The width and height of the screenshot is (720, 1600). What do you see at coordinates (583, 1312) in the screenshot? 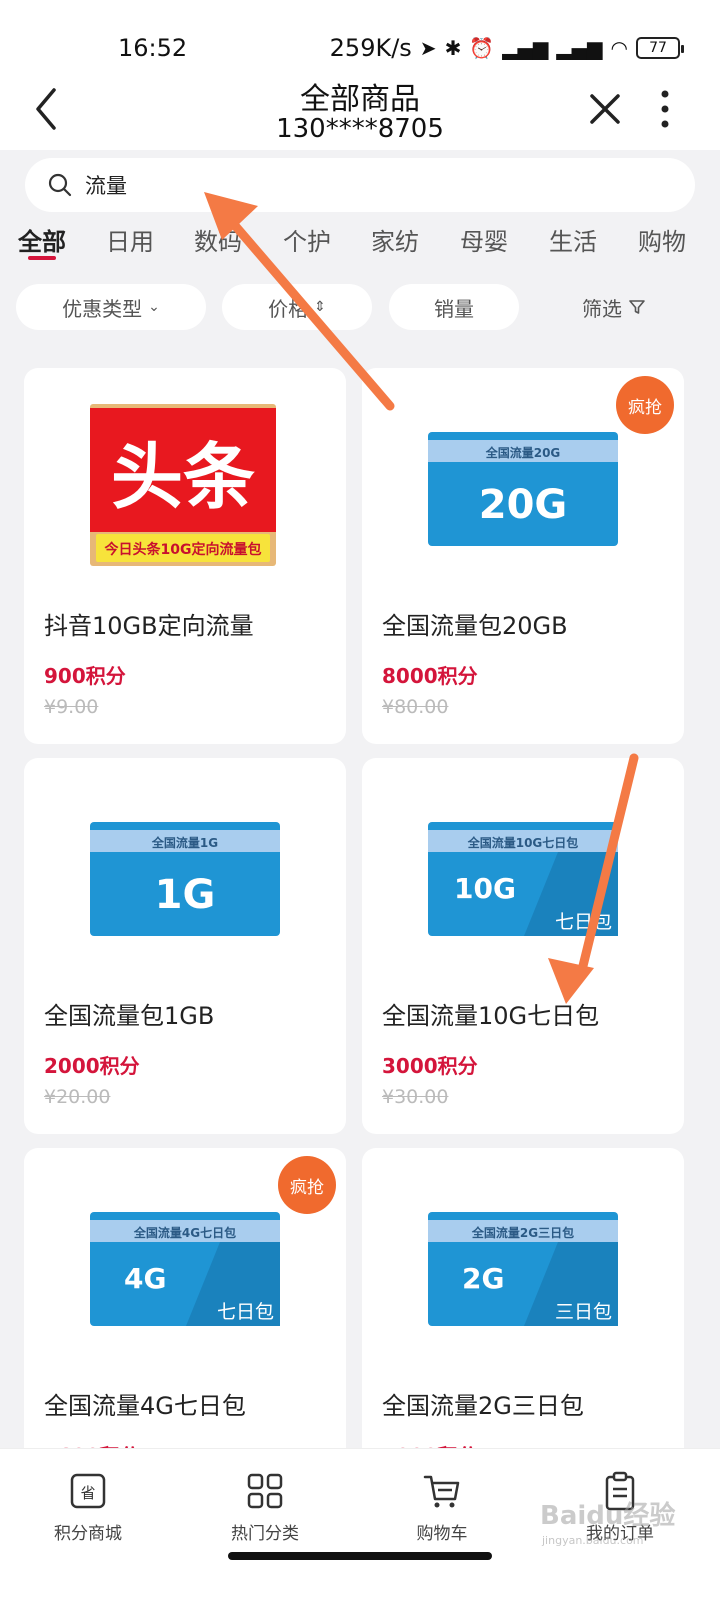
I see `product-image-corner-text: 三日包` at bounding box center [583, 1312].